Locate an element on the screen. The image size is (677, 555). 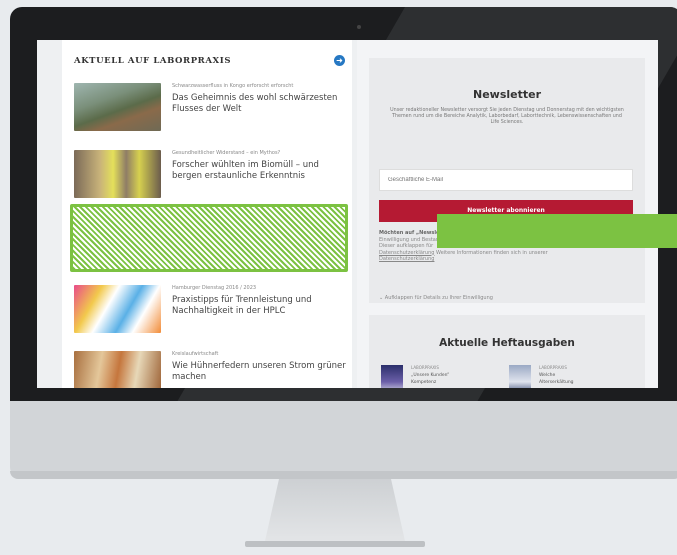
monitor-chin is located at coordinates (343, 440).